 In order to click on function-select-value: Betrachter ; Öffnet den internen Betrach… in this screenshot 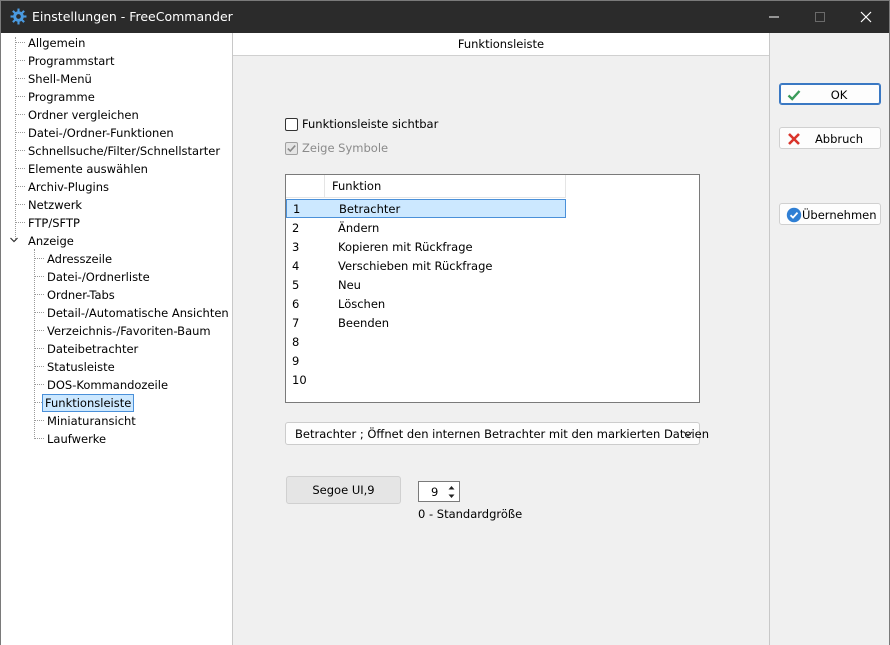, I will do `click(502, 434)`.